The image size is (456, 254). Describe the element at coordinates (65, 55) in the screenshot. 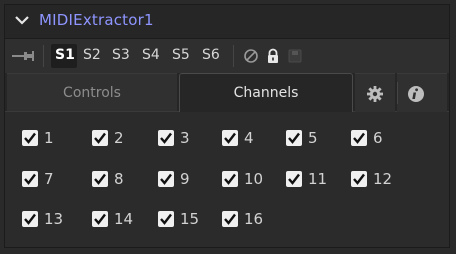

I see `scene-button-s1: S1` at that location.